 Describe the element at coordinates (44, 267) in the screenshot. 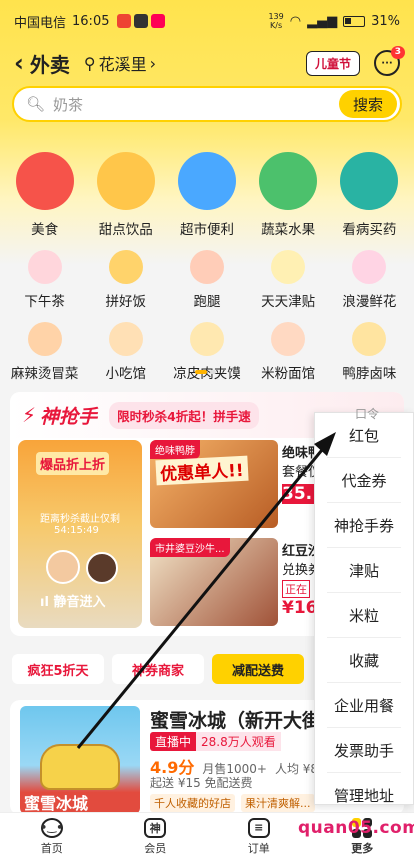

I see `tea-cup-icon` at that location.